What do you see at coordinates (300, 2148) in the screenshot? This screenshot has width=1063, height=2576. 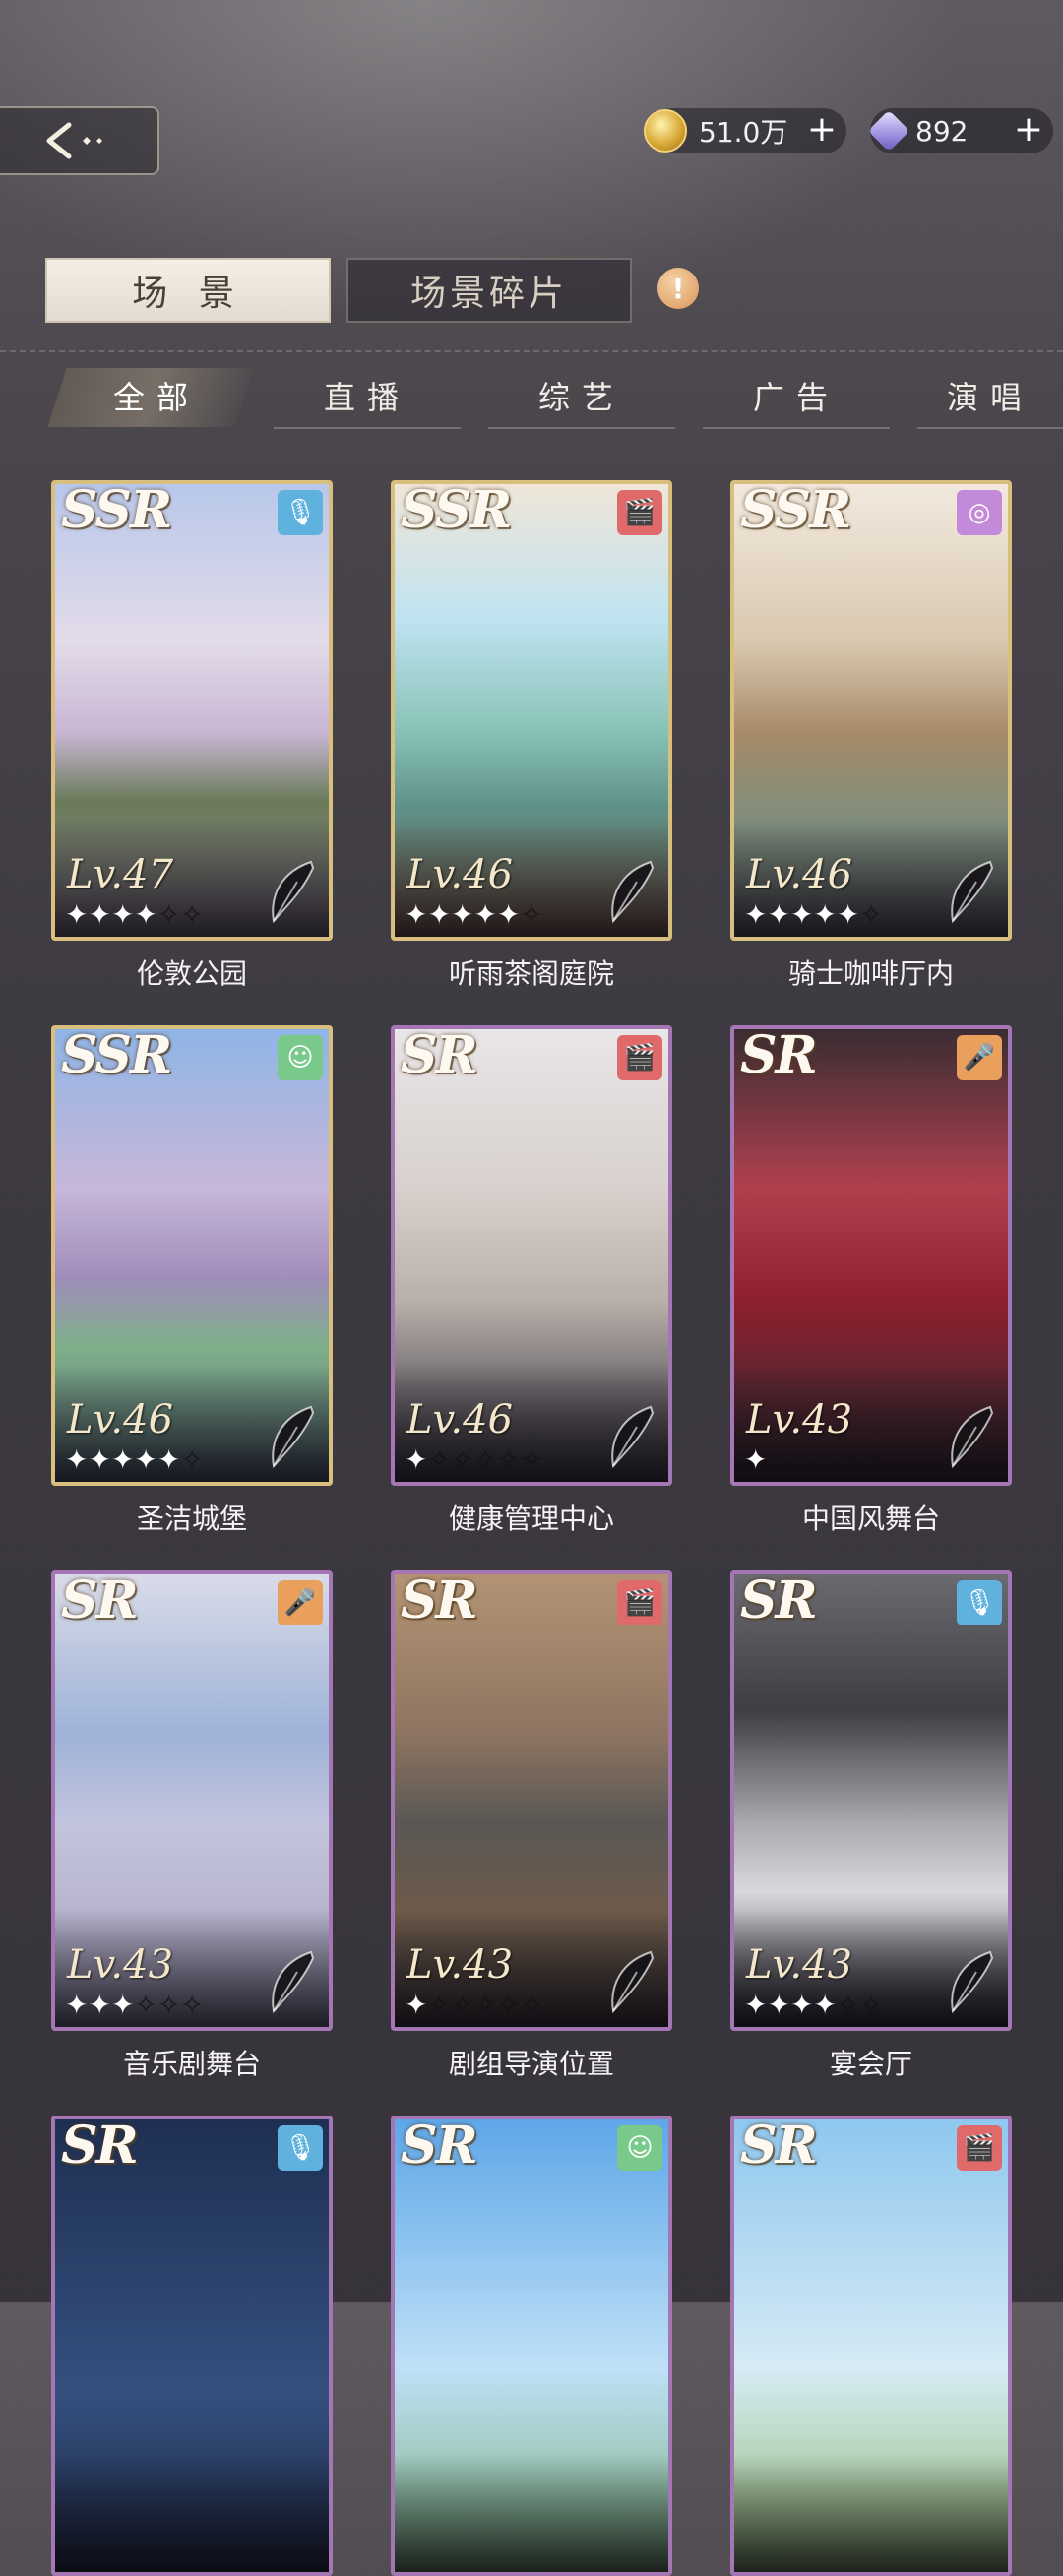 I see `microphone-icon: 🎙` at bounding box center [300, 2148].